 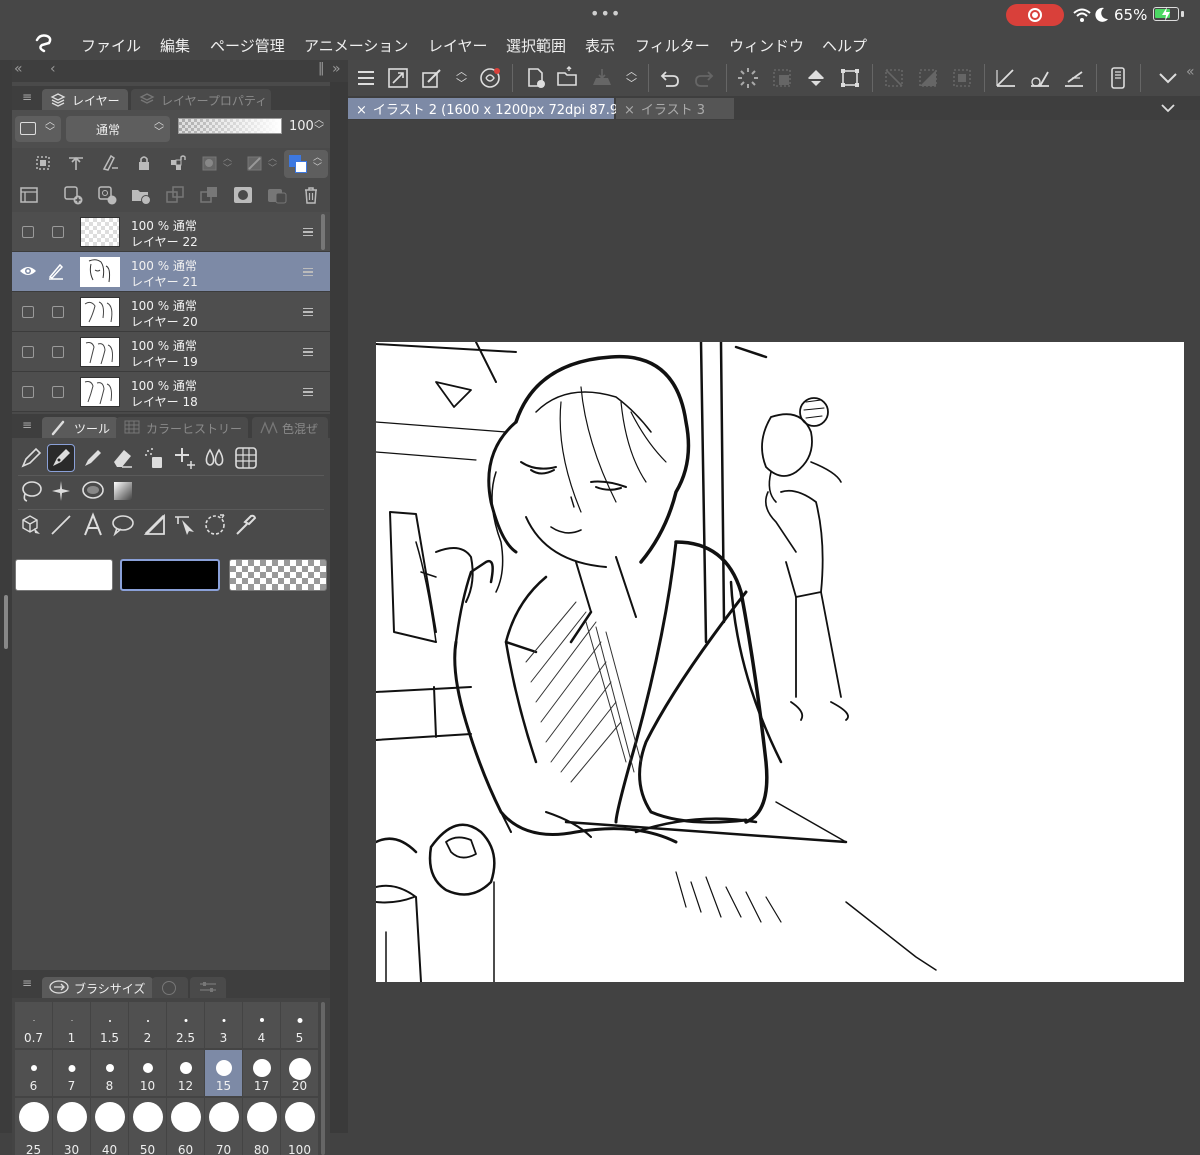 What do you see at coordinates (299, 1025) in the screenshot?
I see `brush-size-cell: 5` at bounding box center [299, 1025].